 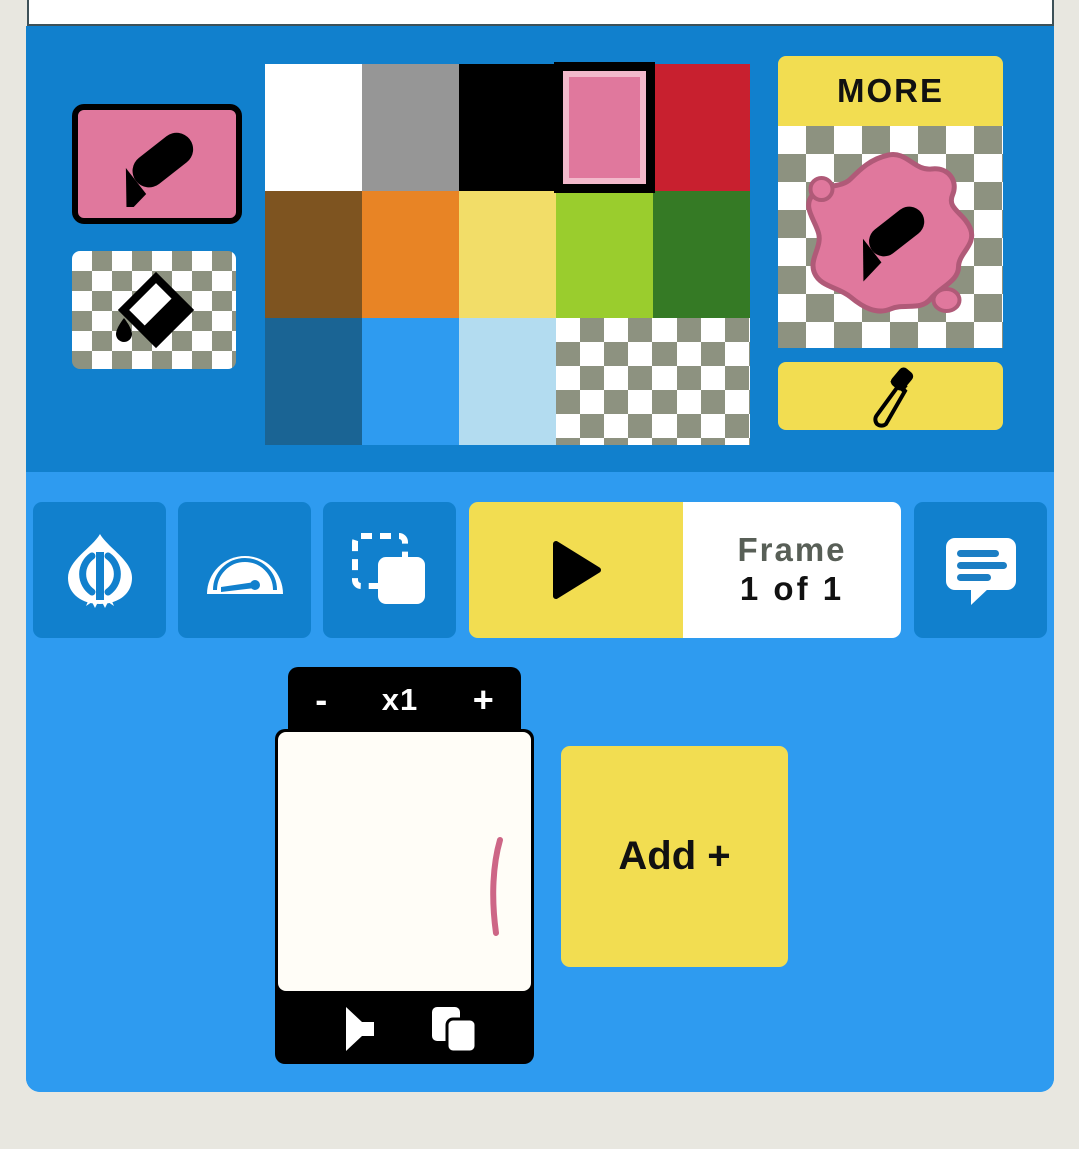 I want to click on more-label: MORE, so click(x=890, y=90).